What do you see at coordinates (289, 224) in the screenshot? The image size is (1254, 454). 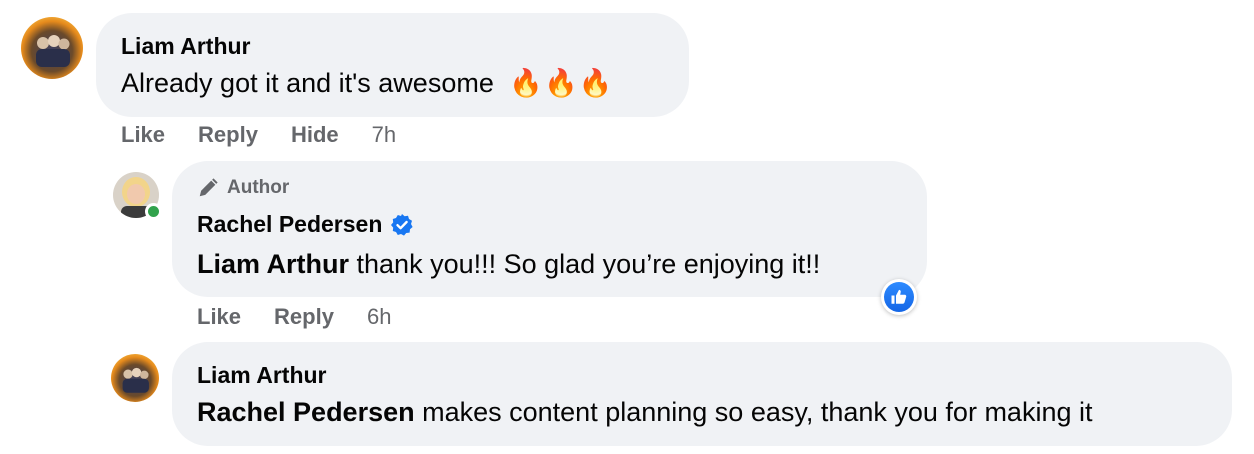 I see `comment-author: Rachel Pedersen` at bounding box center [289, 224].